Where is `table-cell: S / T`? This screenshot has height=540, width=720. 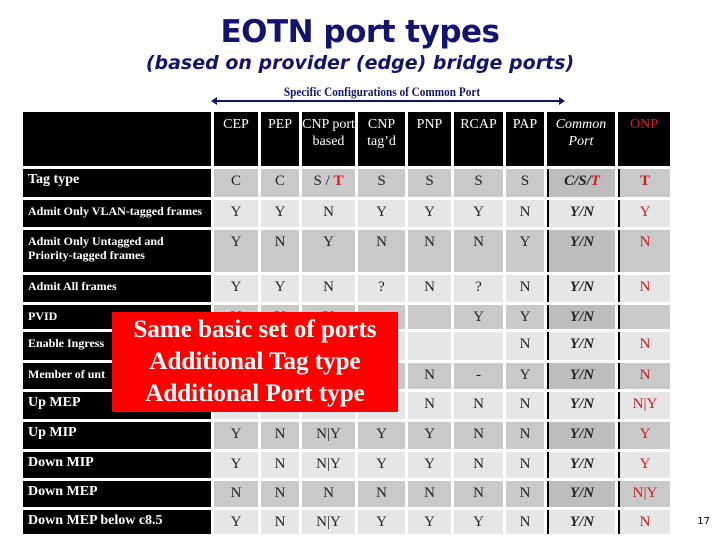 table-cell: S / T is located at coordinates (328, 183).